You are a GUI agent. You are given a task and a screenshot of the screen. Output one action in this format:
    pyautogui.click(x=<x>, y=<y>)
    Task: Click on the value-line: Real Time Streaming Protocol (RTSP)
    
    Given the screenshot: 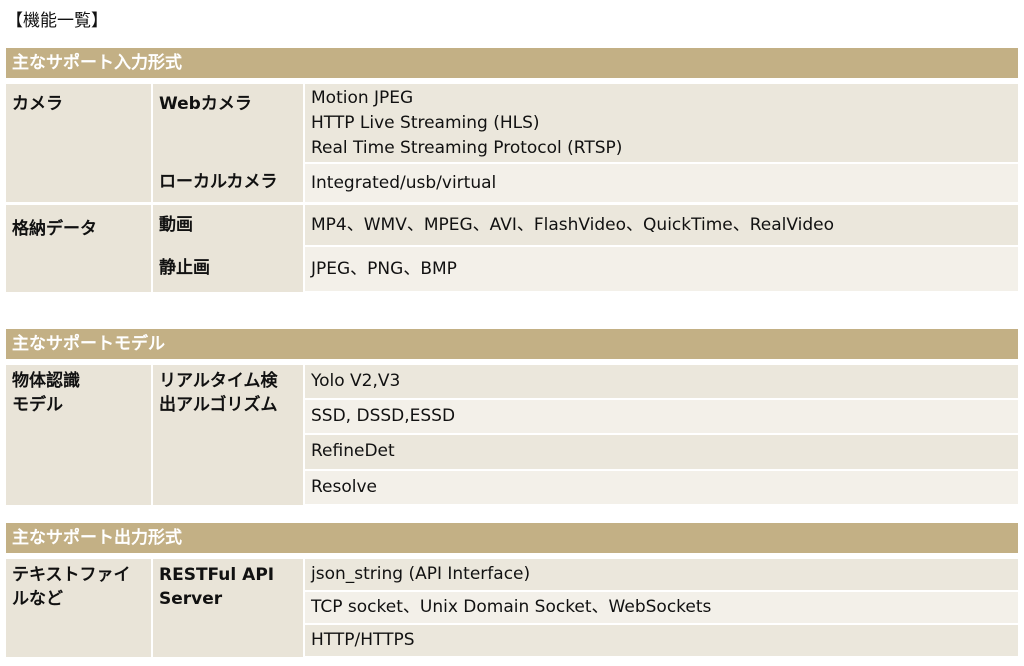 What is the action you would take?
    pyautogui.click(x=467, y=148)
    